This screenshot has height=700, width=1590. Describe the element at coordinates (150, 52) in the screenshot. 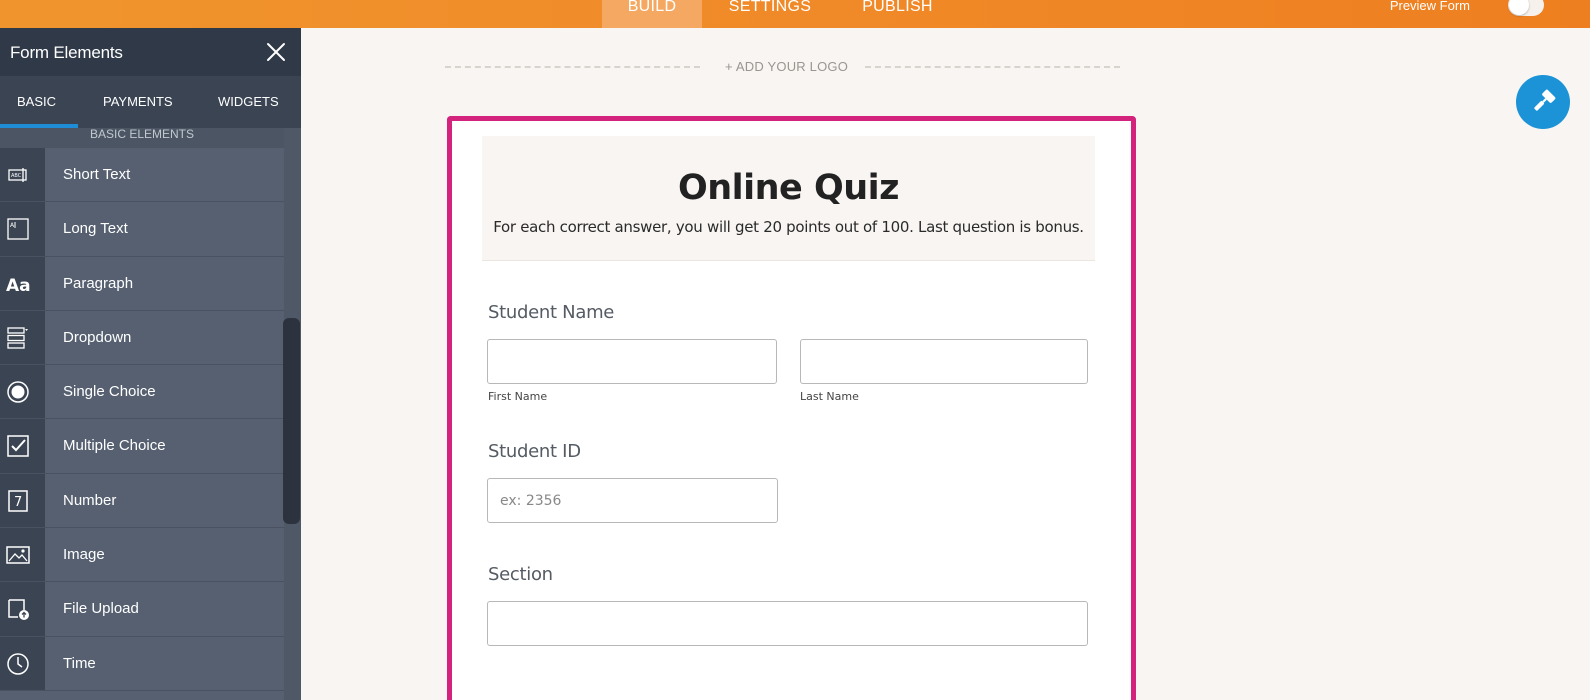

I see `panel-header: Form Elements` at that location.